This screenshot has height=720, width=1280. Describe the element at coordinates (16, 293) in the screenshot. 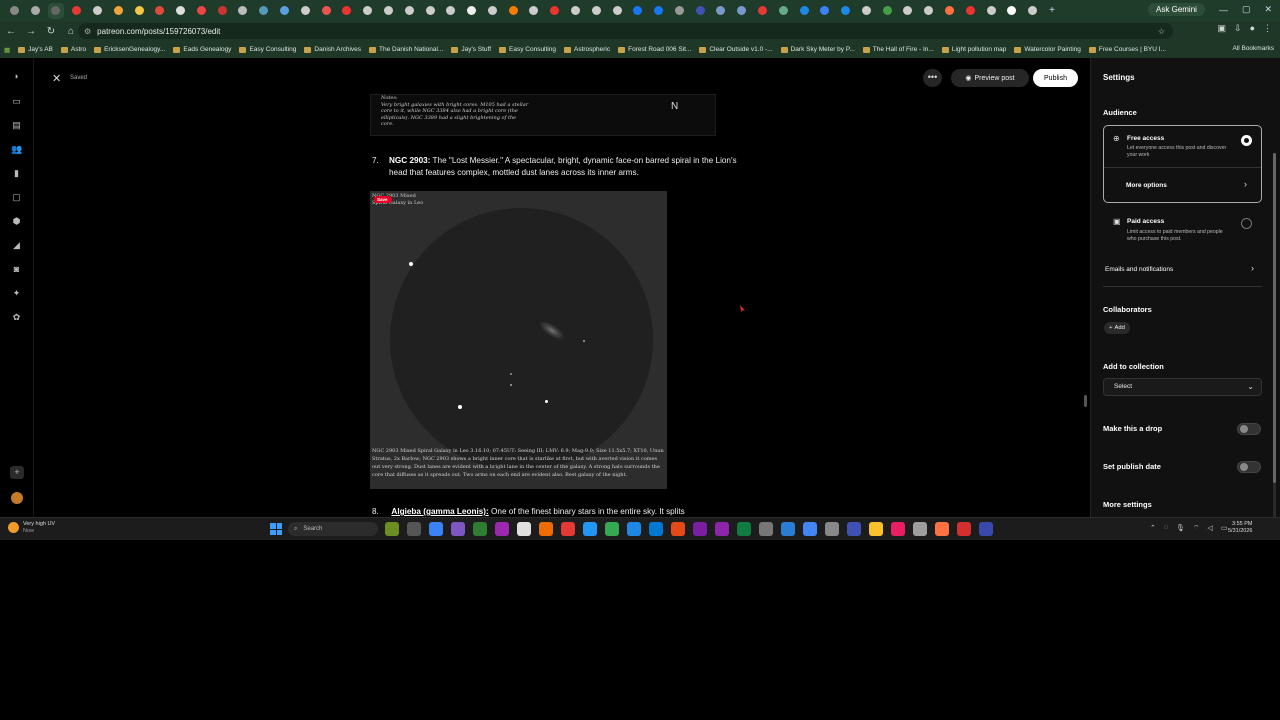

I see `notifications-icon: ✦` at that location.